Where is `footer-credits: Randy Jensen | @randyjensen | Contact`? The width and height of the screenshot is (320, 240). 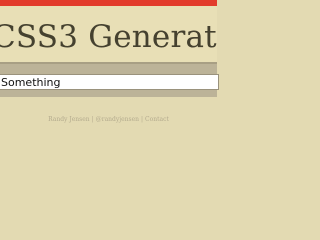 footer-credits: Randy Jensen | @randyjensen | Contact is located at coordinates (108, 120).